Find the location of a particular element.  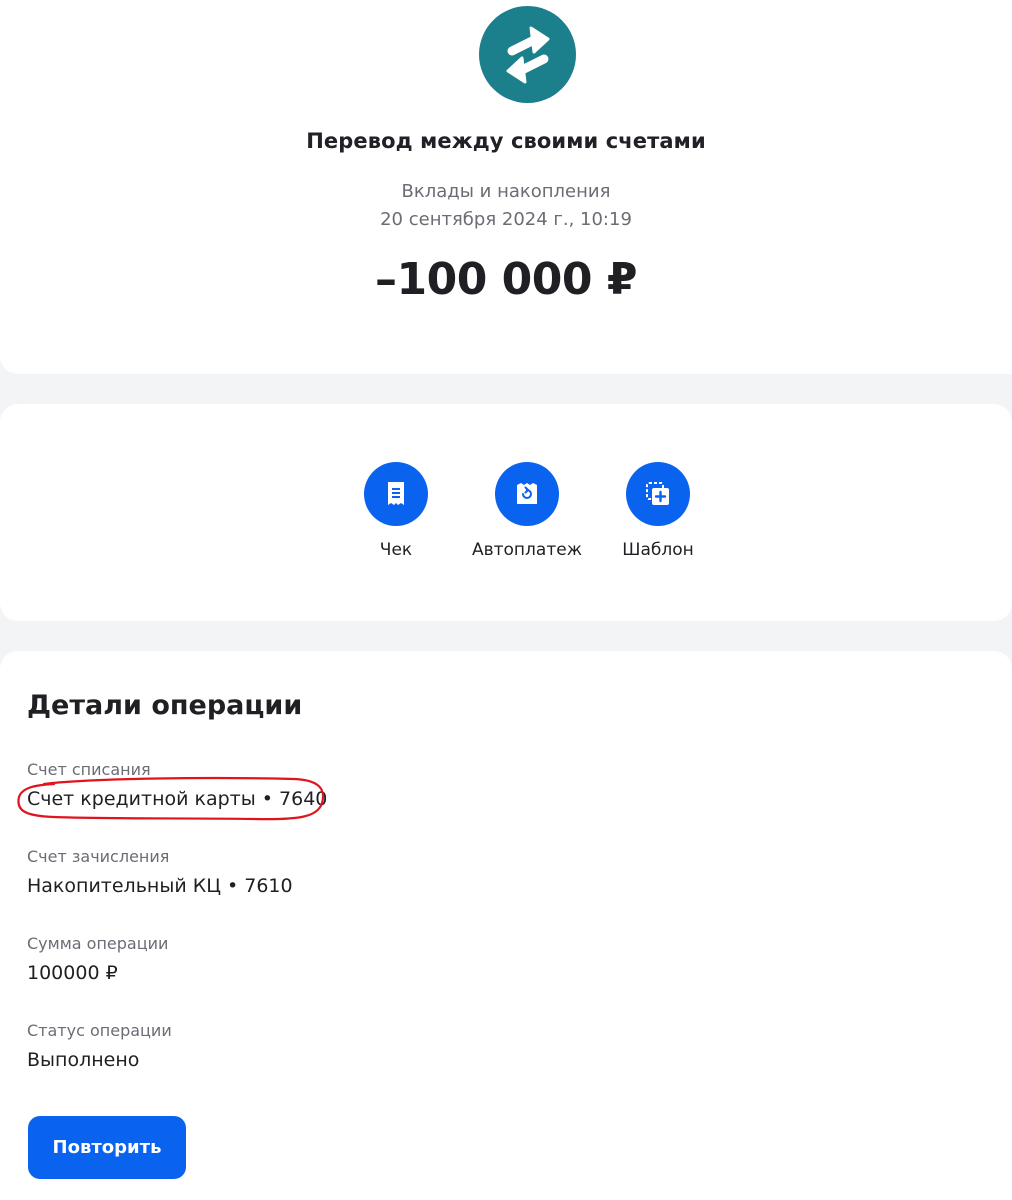

operation-amount: –100 000 ₽ is located at coordinates (506, 279).